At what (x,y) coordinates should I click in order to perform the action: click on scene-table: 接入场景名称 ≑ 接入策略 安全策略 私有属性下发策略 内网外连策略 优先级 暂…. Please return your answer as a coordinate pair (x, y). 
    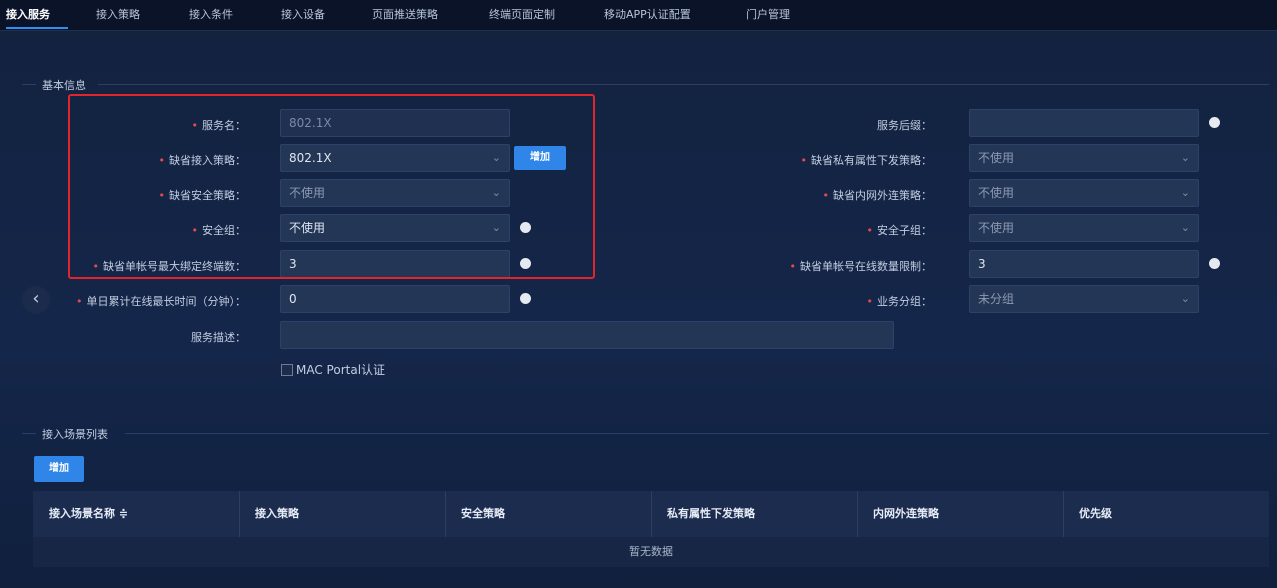
    Looking at the image, I should click on (651, 529).